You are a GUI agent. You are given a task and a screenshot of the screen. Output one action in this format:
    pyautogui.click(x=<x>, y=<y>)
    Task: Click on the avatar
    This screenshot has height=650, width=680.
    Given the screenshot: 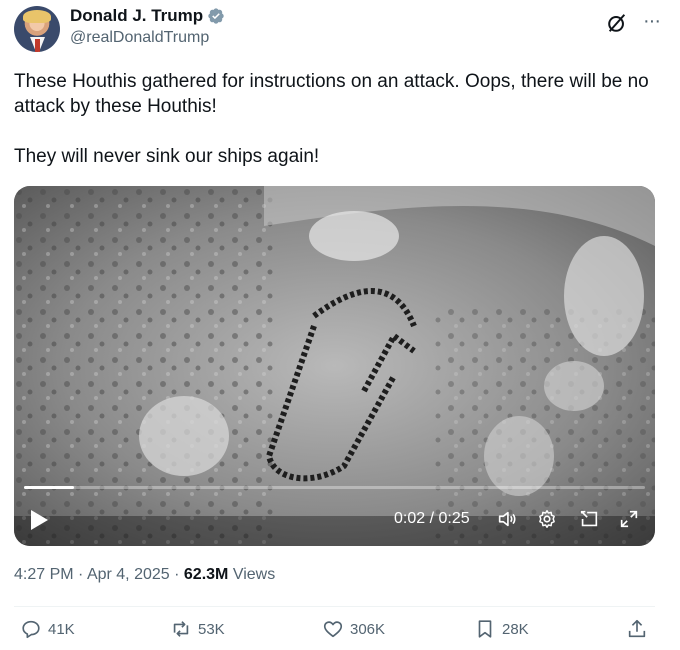 What is the action you would take?
    pyautogui.click(x=37, y=29)
    